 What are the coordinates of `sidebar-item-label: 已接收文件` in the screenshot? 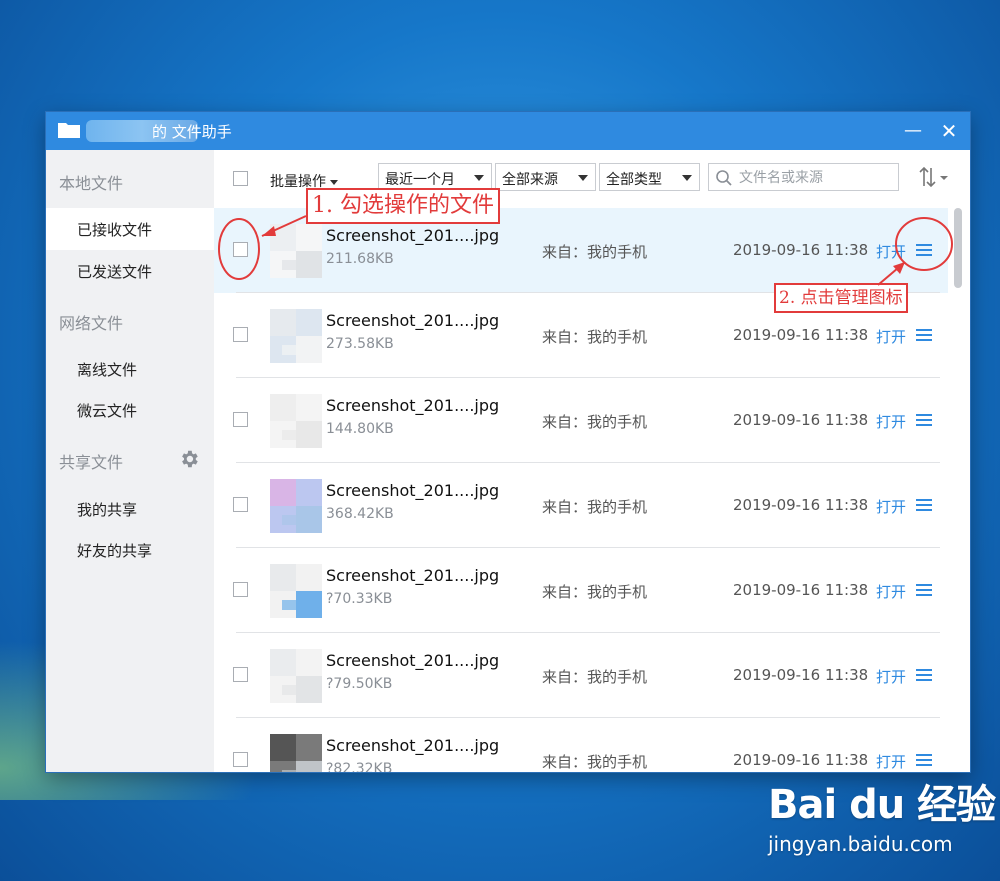 It's located at (115, 230).